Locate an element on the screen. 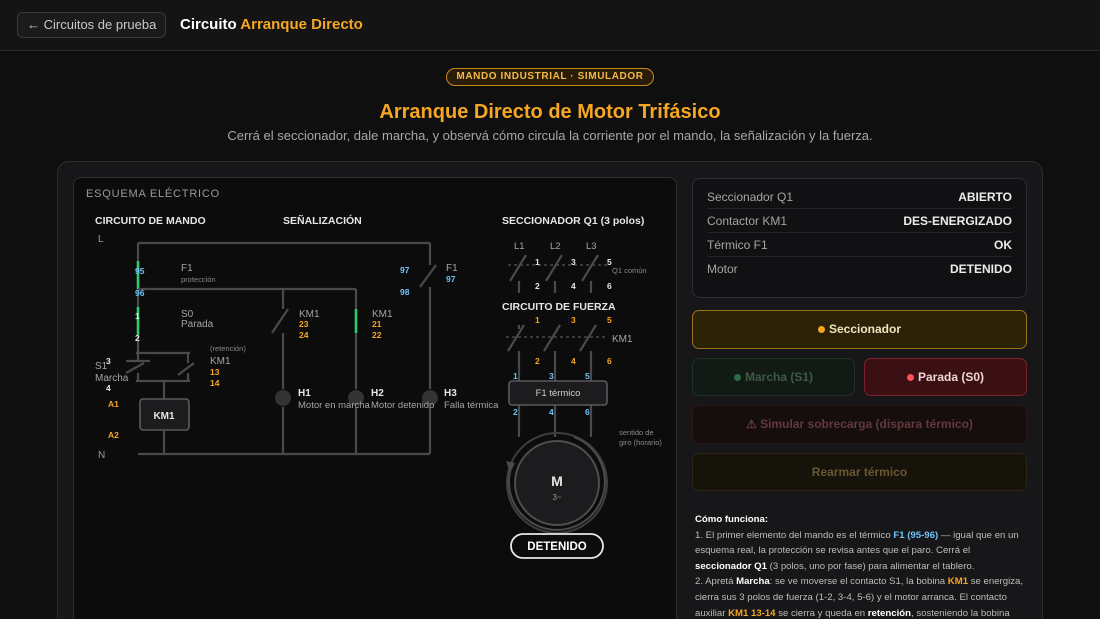  h3-label: H3 is located at coordinates (450, 393).